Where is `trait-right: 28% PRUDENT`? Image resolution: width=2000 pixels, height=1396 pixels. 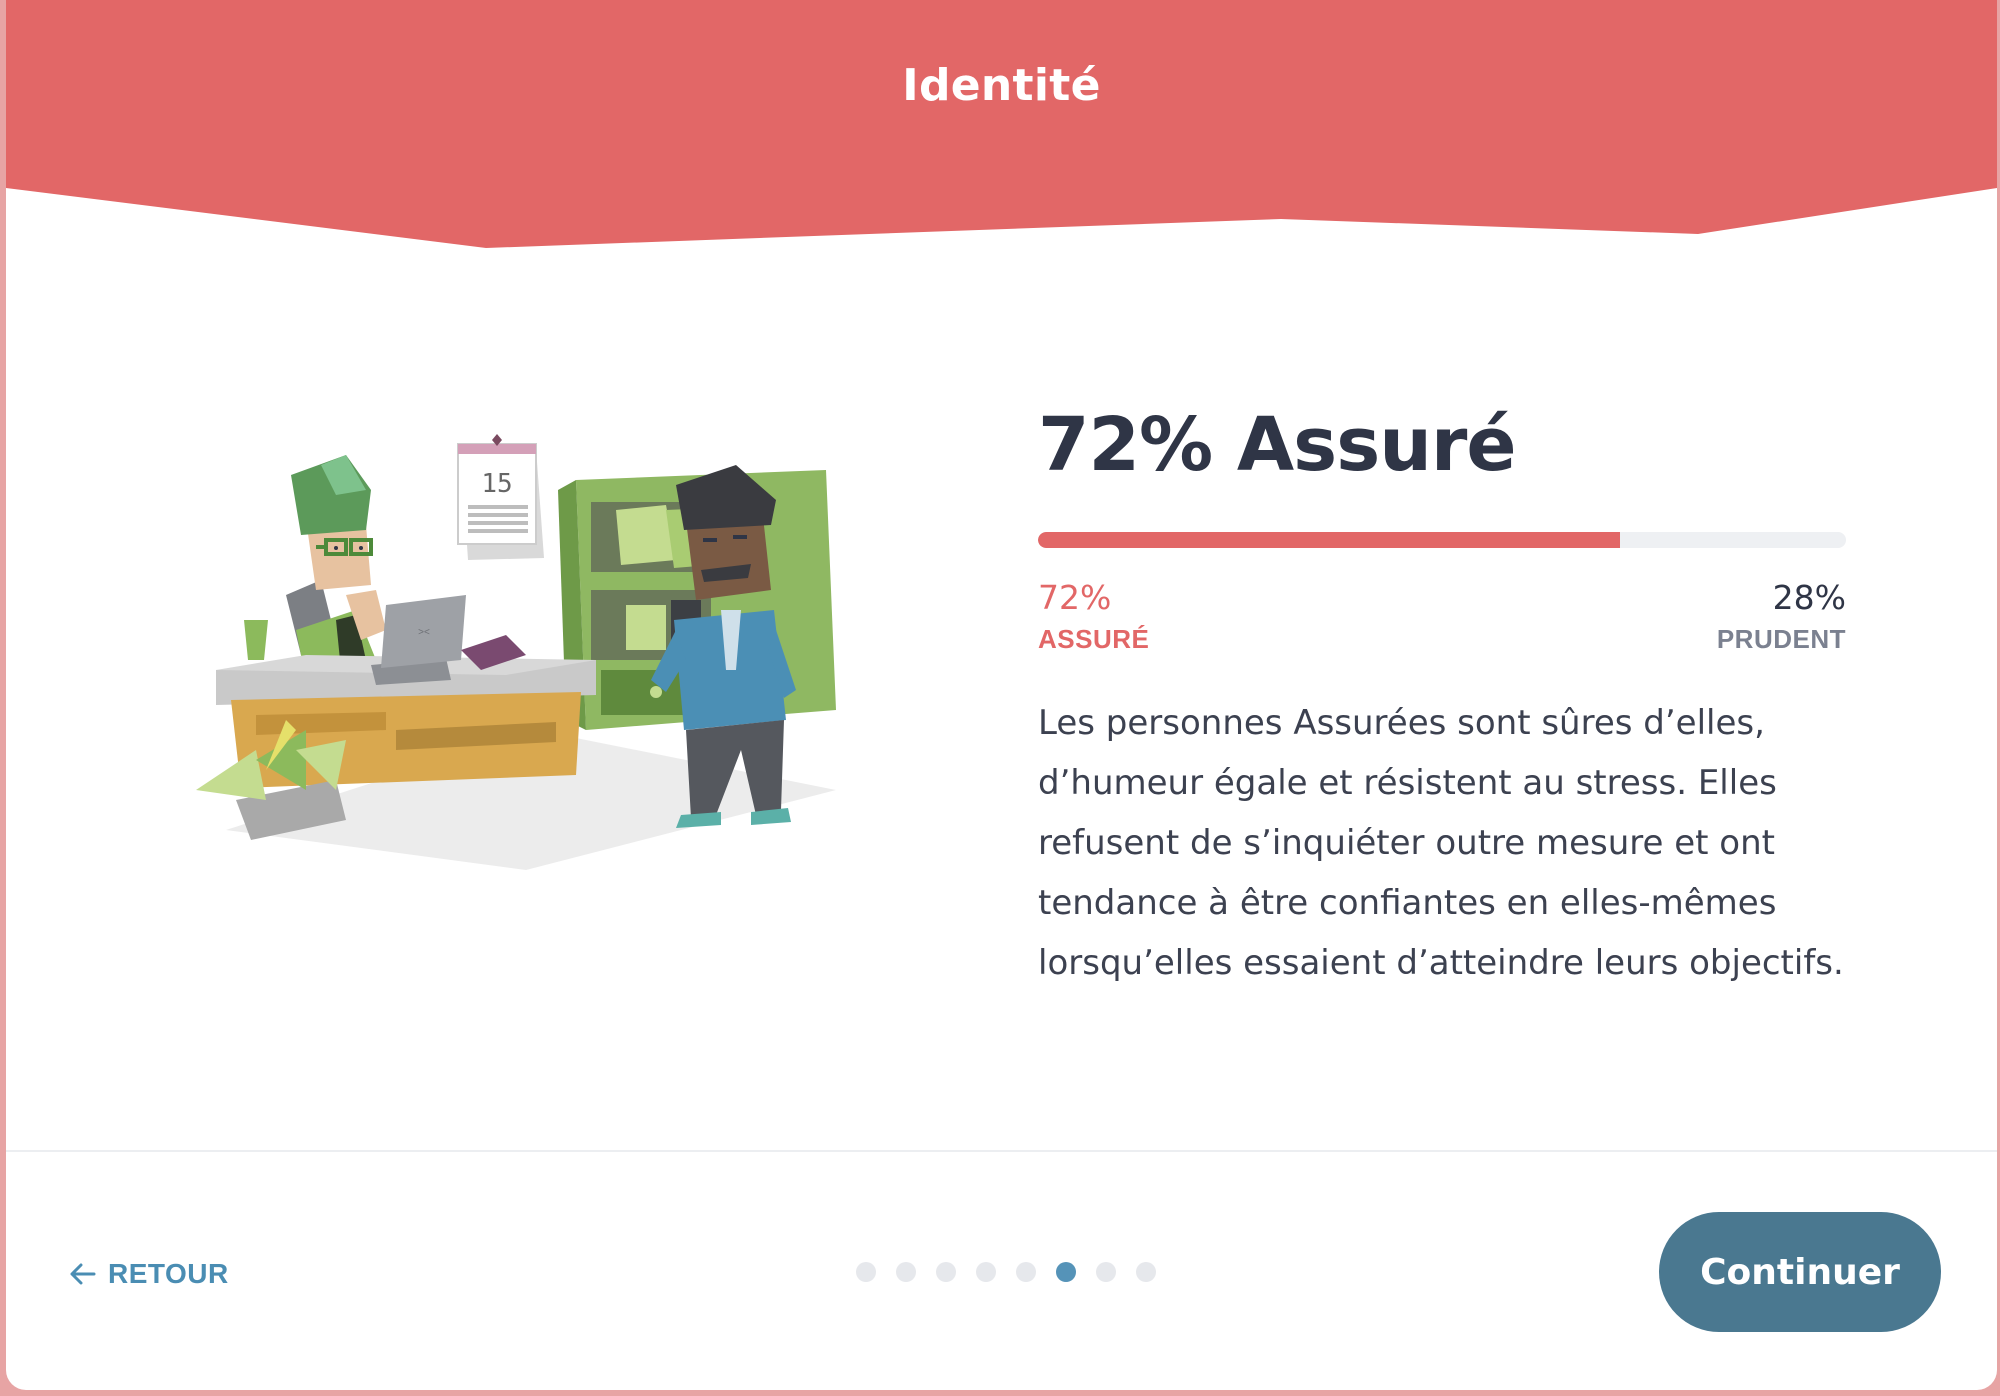 trait-right: 28% PRUDENT is located at coordinates (1781, 616).